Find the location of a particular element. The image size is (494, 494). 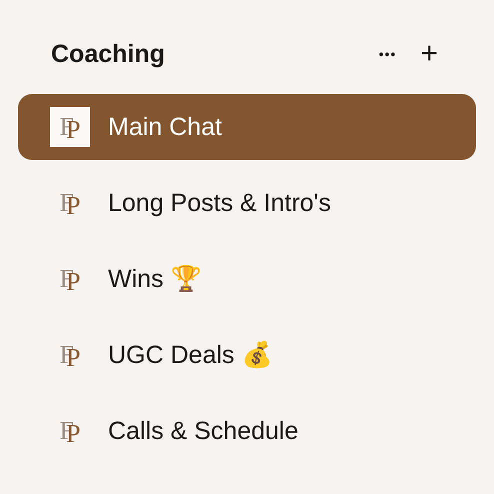

section-title: Coaching is located at coordinates (108, 54).